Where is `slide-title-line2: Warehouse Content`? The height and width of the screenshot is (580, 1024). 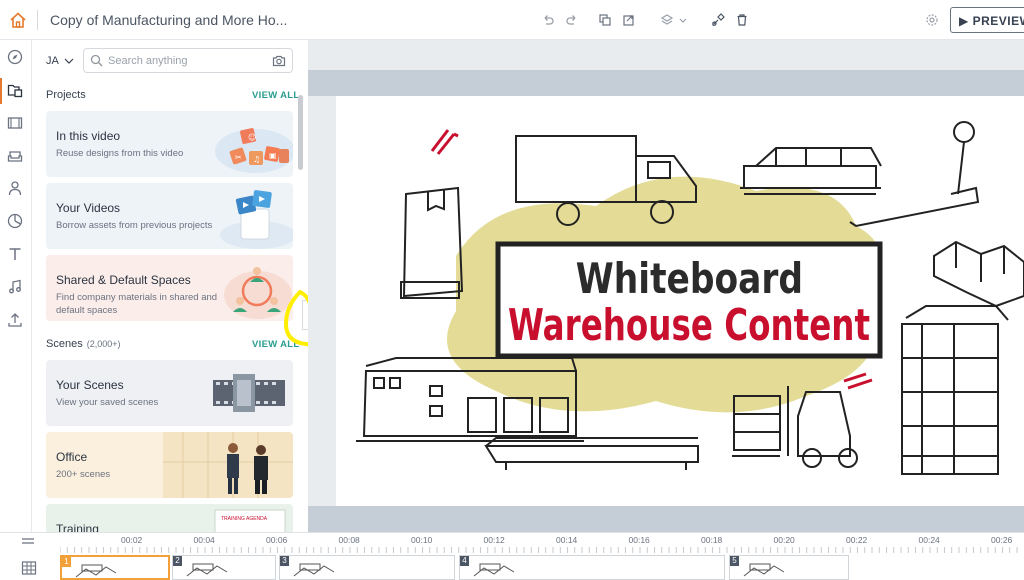 slide-title-line2: Warehouse Content is located at coordinates (689, 325).